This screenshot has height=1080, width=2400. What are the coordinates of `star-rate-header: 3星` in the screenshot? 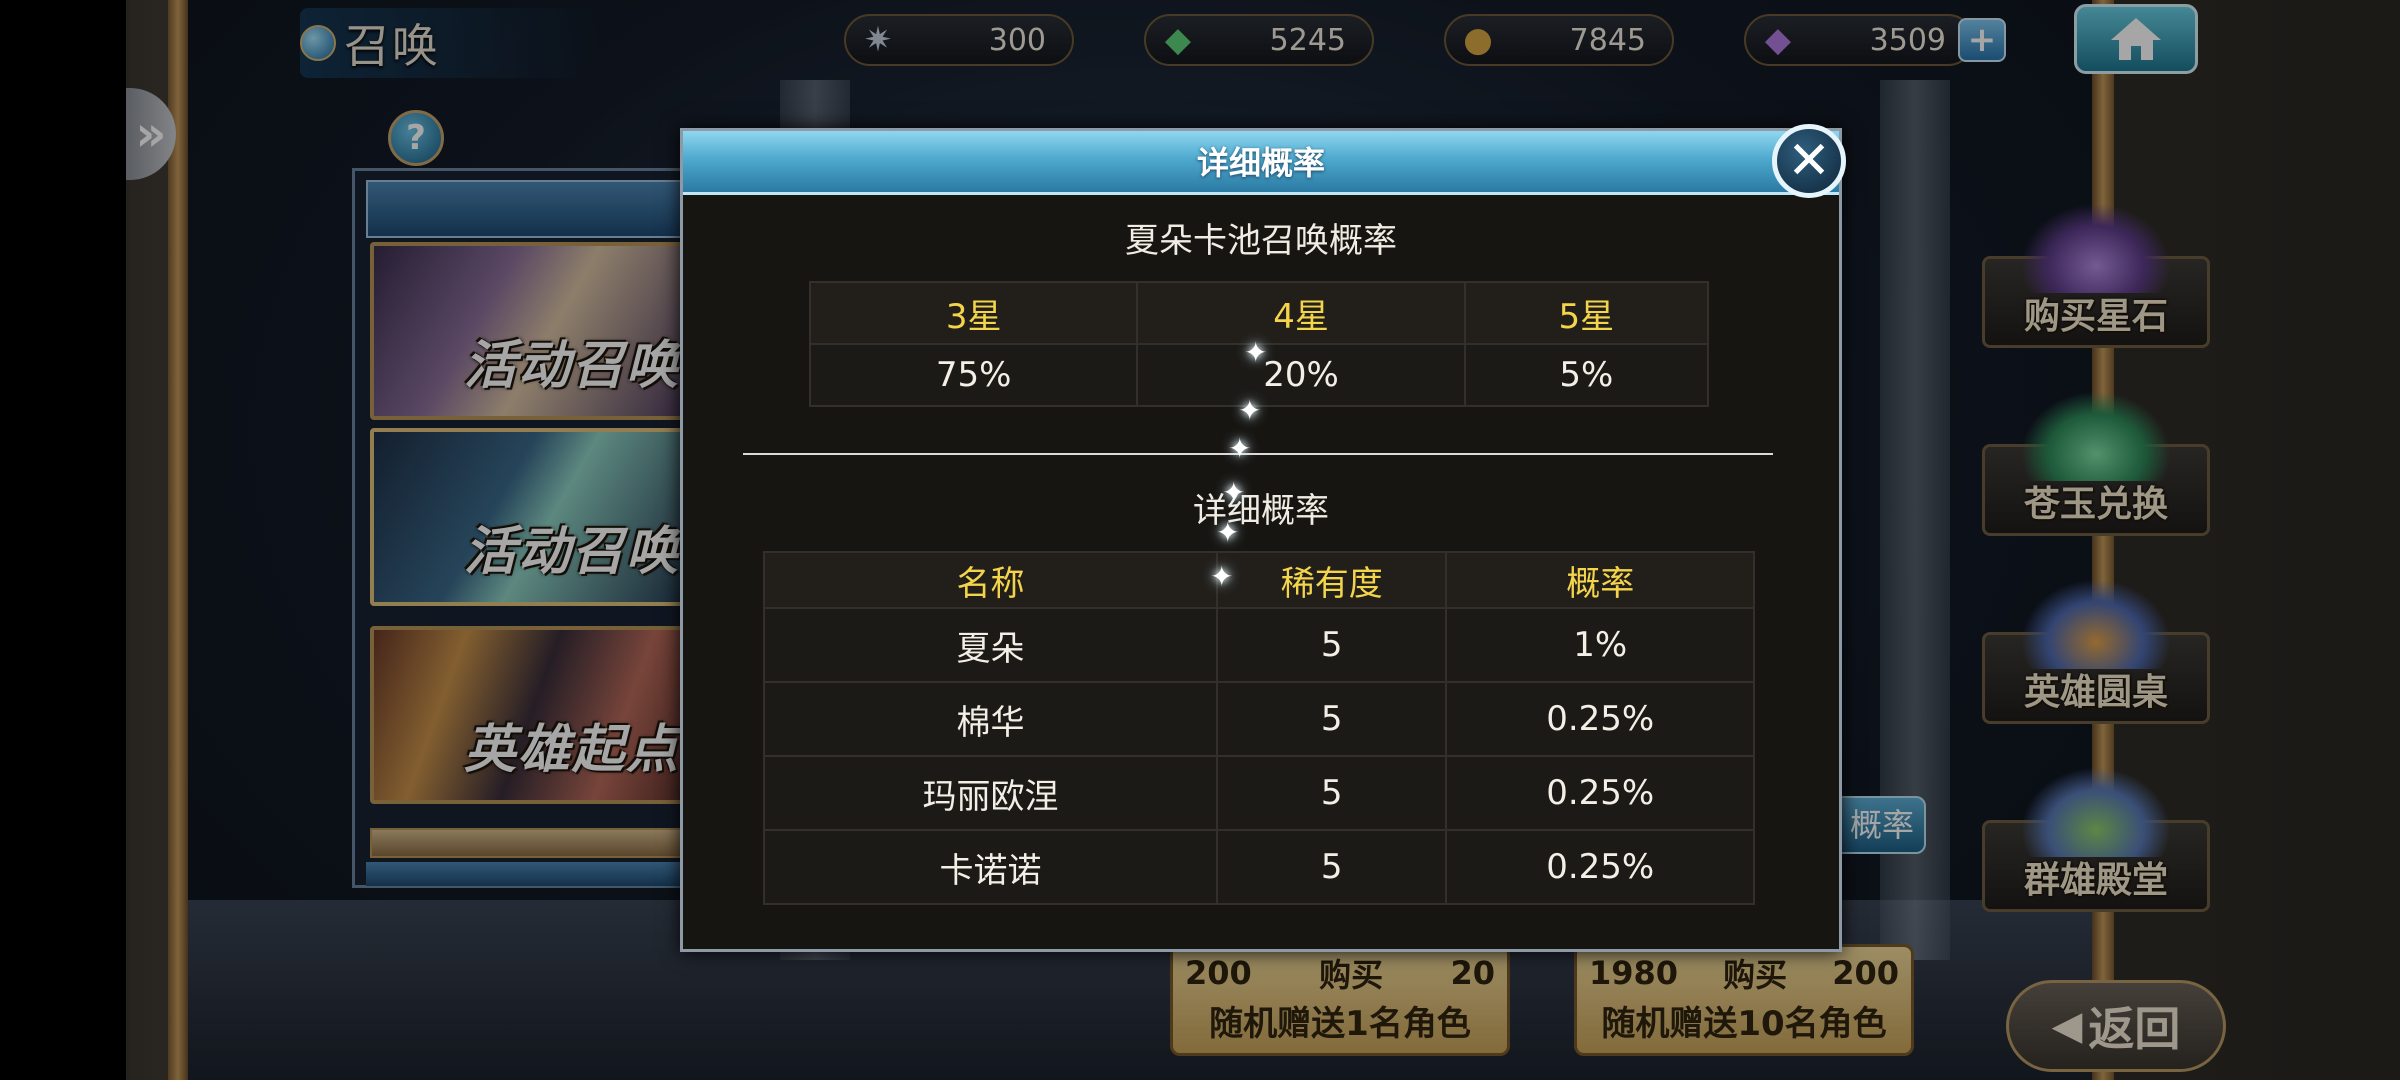 It's located at (973, 313).